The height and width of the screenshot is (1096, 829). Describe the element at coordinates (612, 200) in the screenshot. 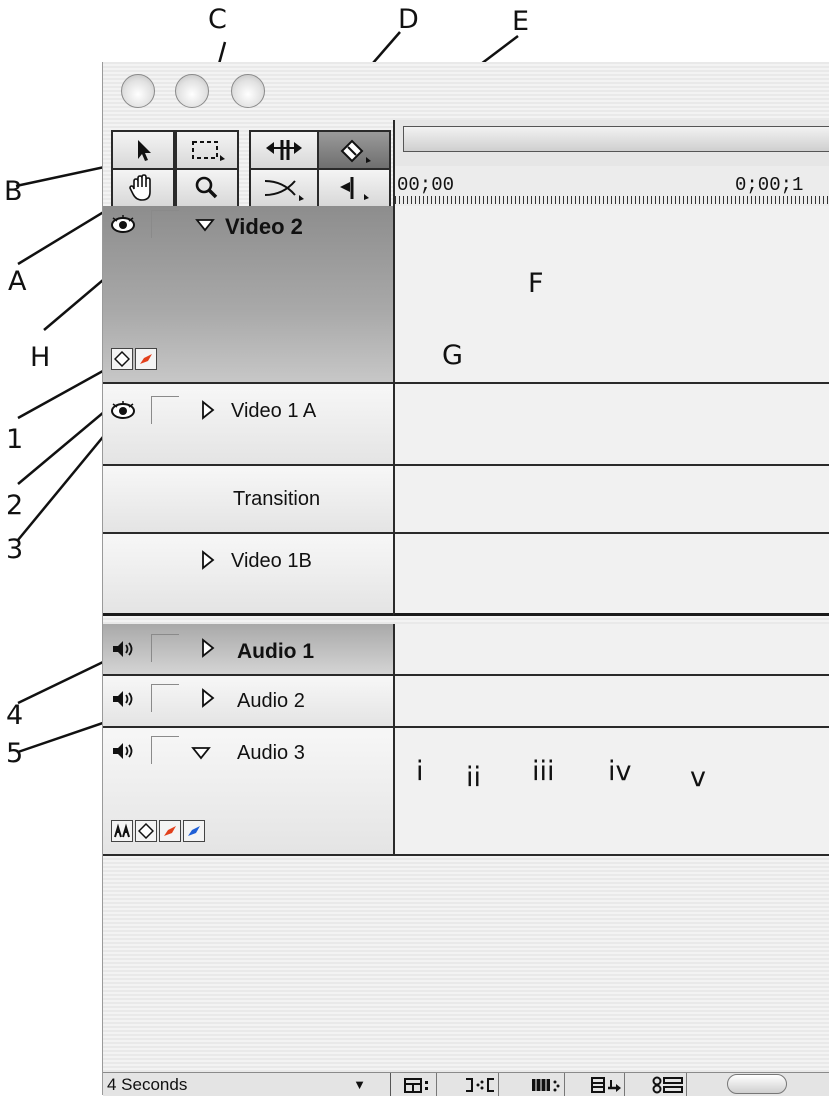

I see `ruler-ticks` at that location.